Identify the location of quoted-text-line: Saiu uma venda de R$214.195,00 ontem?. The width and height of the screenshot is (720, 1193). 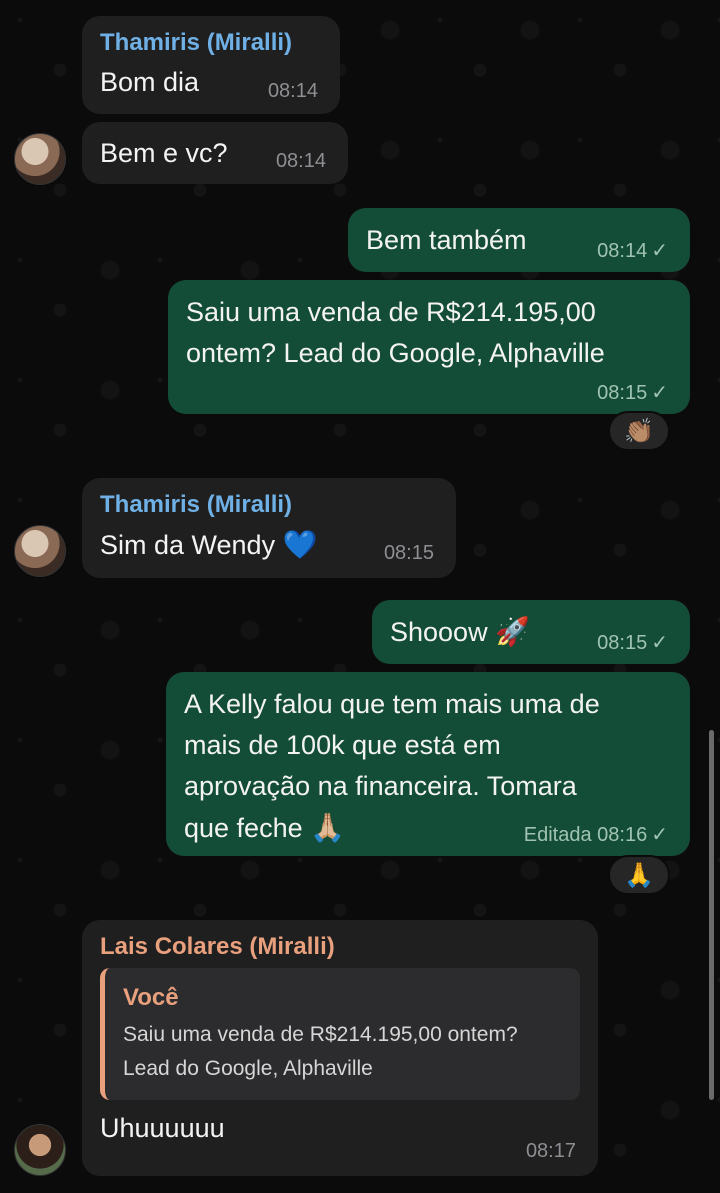
(320, 1034).